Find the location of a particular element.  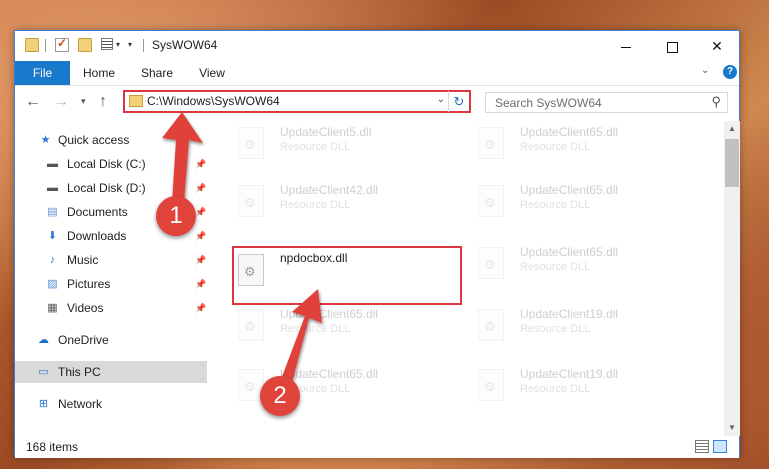

sidebar-item-quick-access: ★ Quick access is located at coordinates (111, 140).